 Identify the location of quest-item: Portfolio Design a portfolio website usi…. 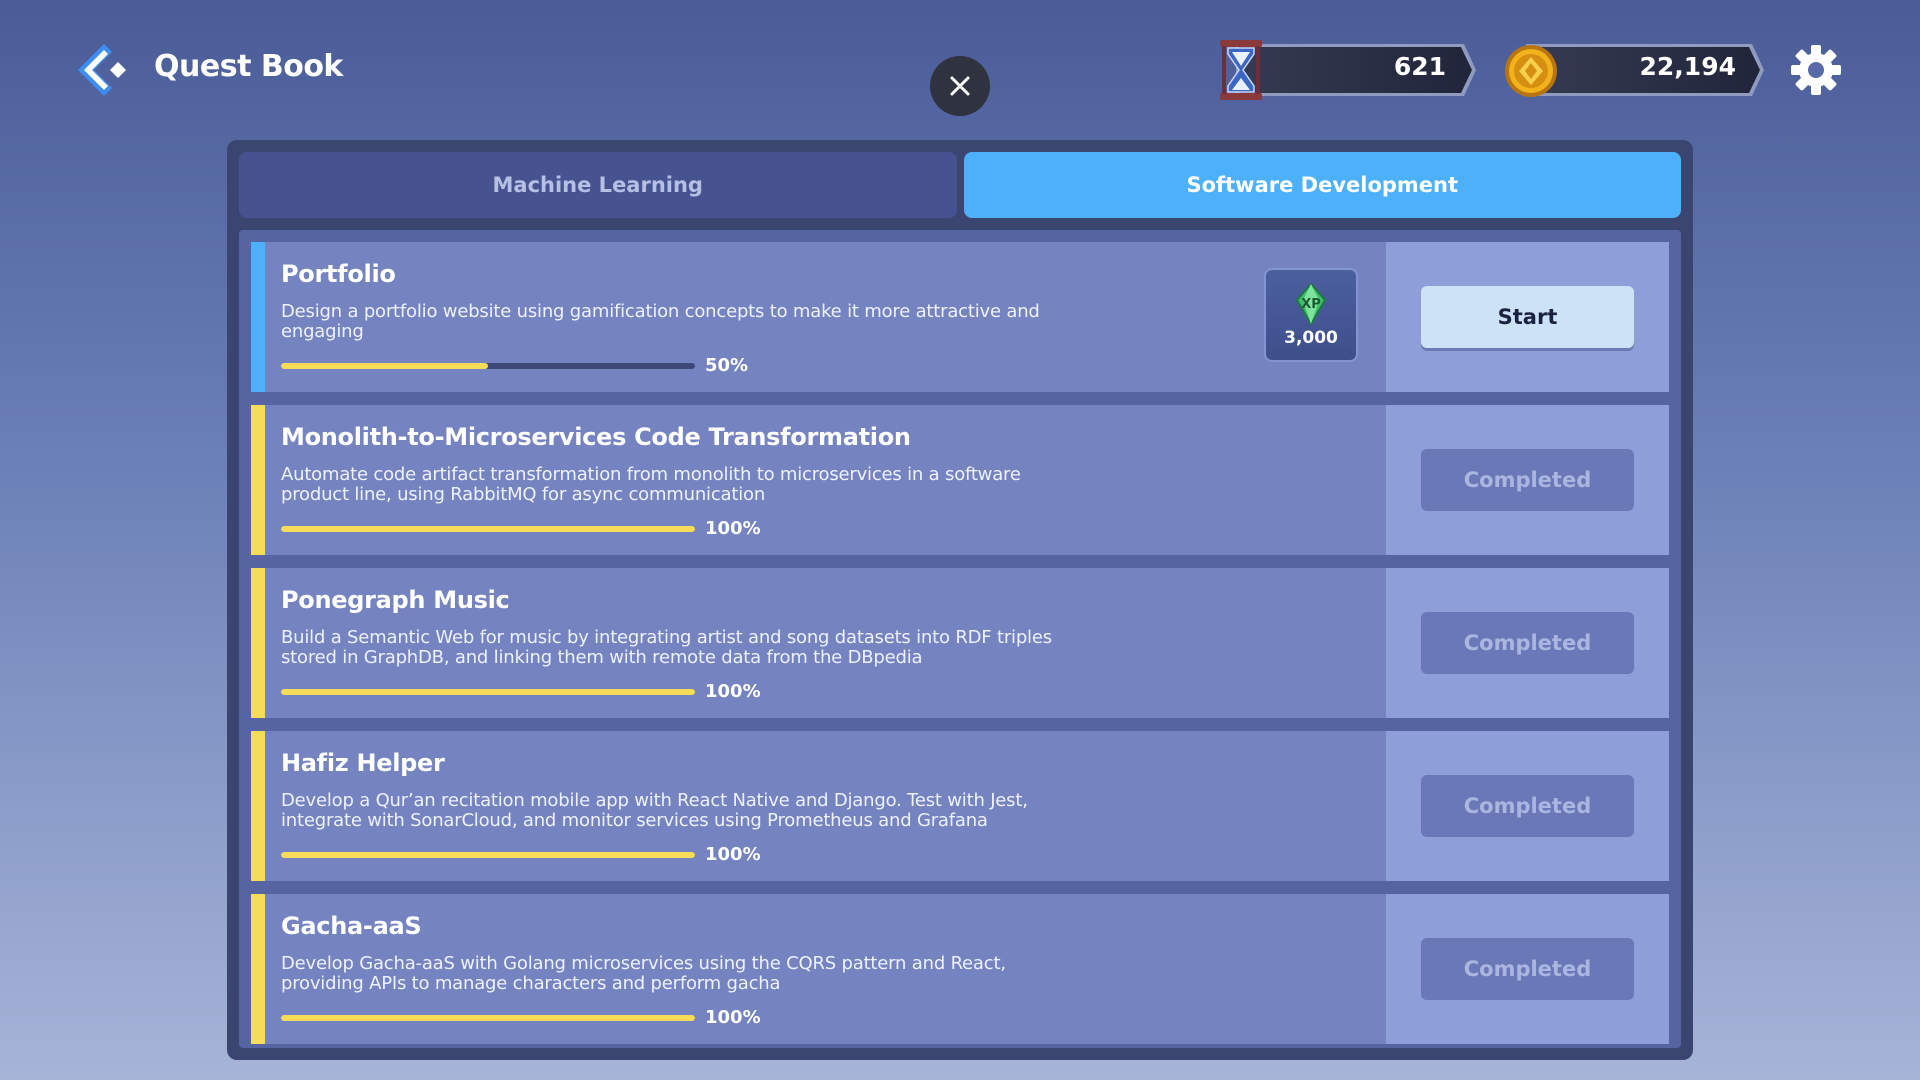
(960, 317).